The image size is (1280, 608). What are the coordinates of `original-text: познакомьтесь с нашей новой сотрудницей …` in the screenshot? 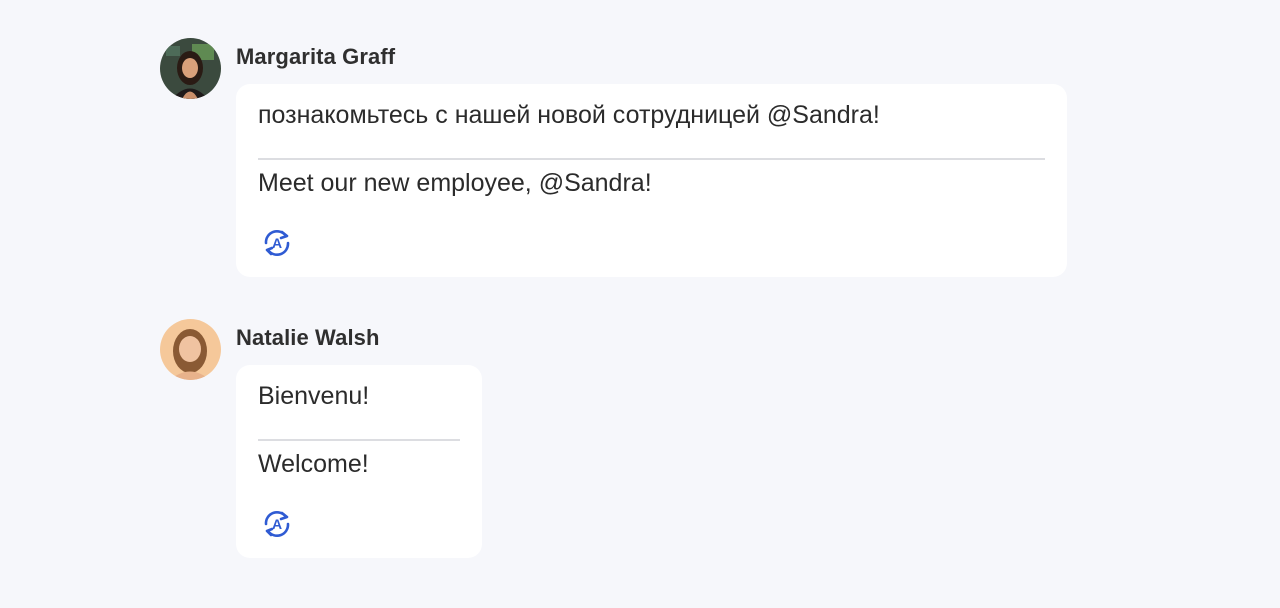 It's located at (569, 115).